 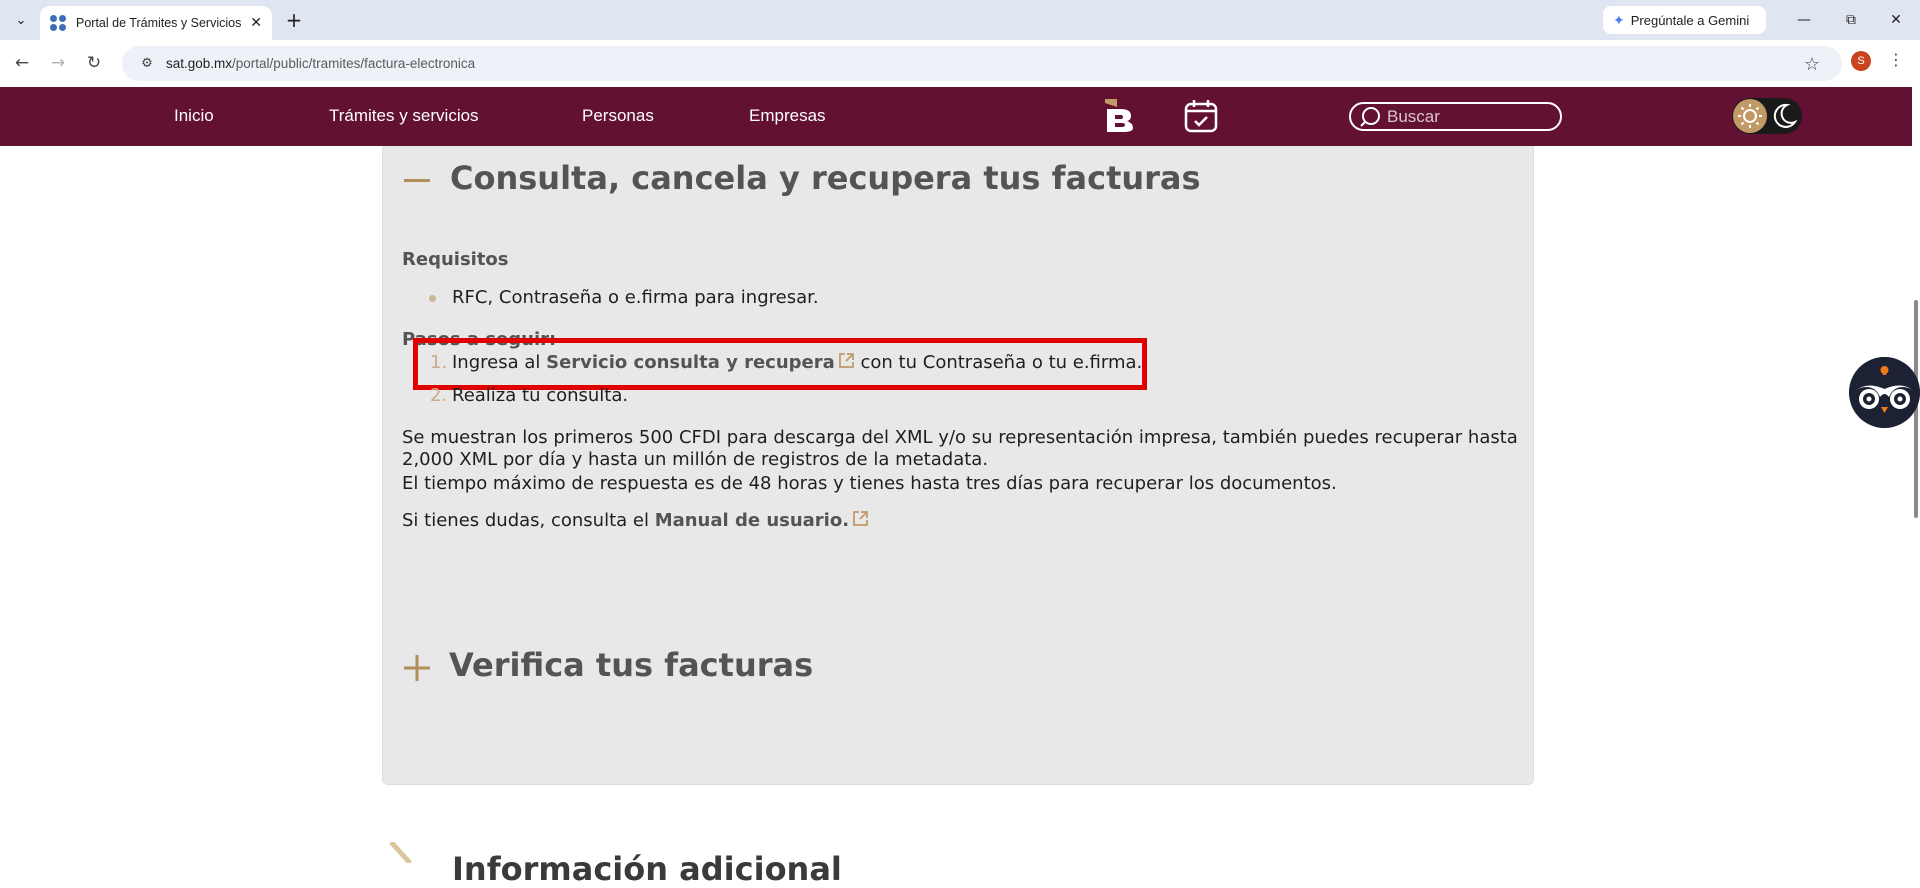 What do you see at coordinates (647, 869) in the screenshot?
I see `informacion-adicional-heading: Información adicional` at bounding box center [647, 869].